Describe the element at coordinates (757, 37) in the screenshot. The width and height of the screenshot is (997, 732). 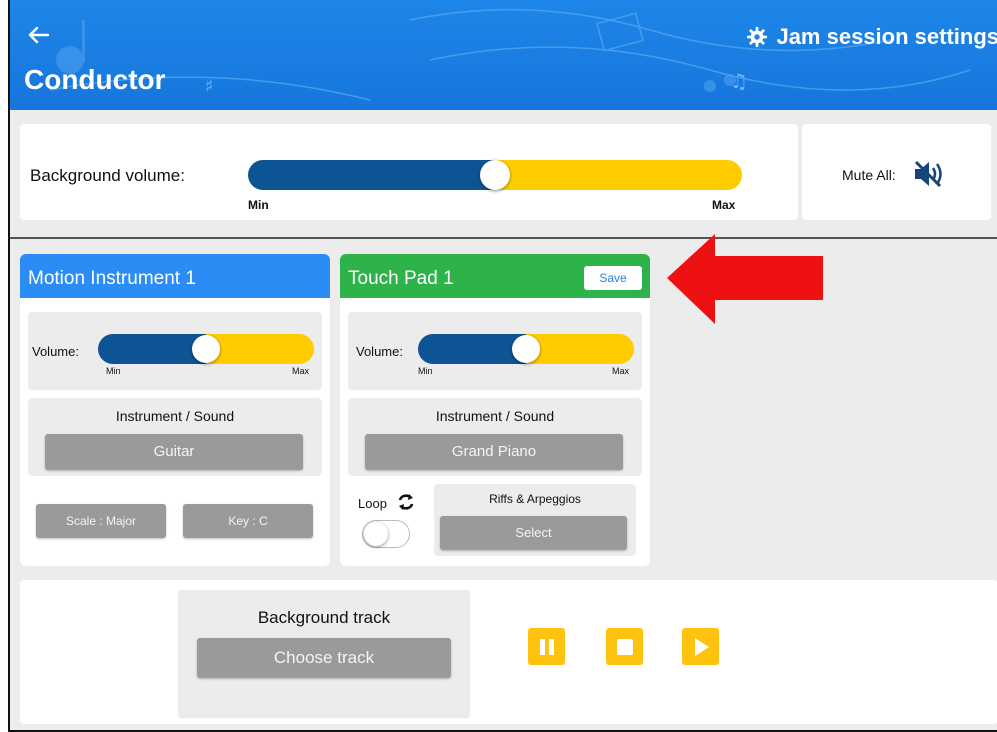
I see `gear-icon` at that location.